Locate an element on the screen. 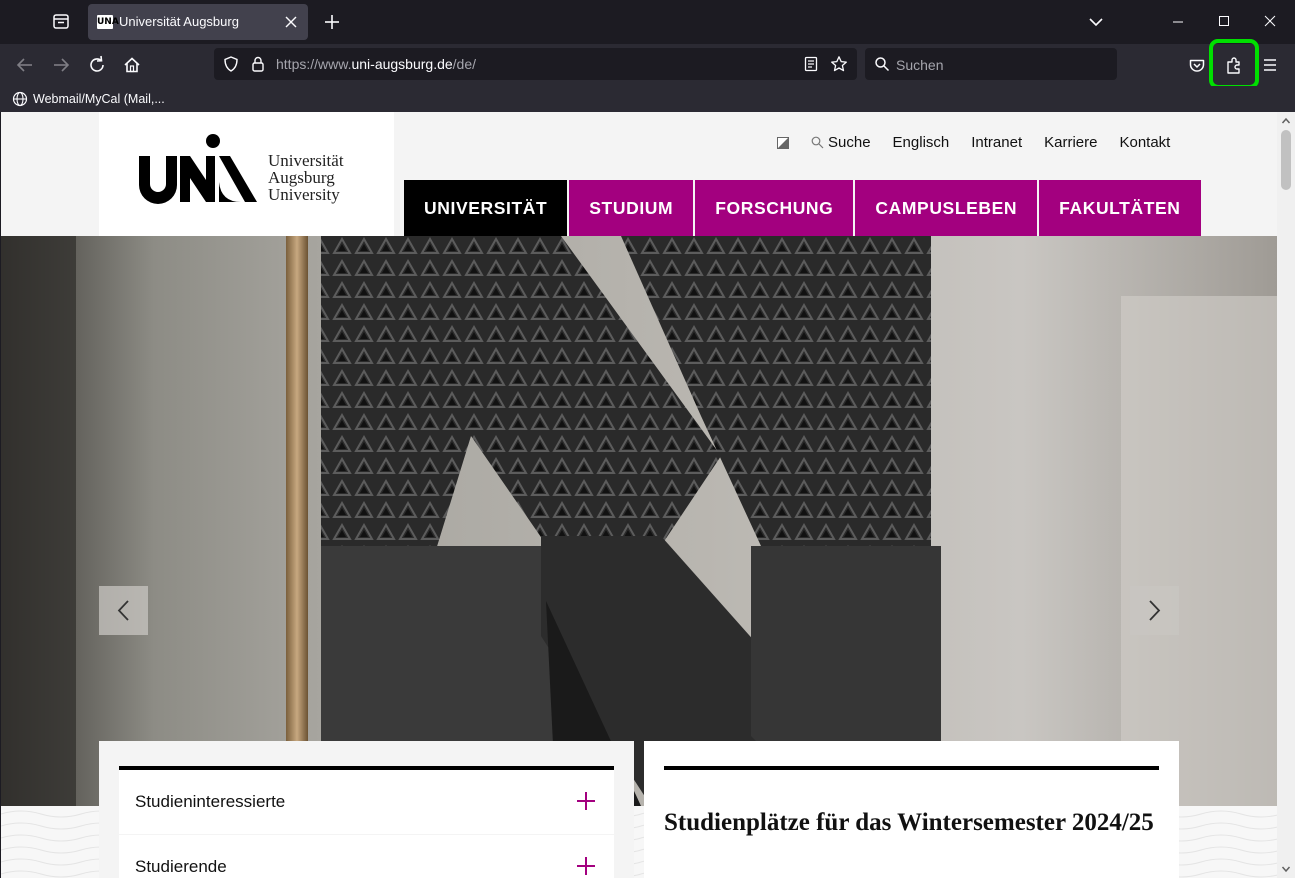 The height and width of the screenshot is (878, 1295). scroll-down-arrow-icon is located at coordinates (1286, 869).